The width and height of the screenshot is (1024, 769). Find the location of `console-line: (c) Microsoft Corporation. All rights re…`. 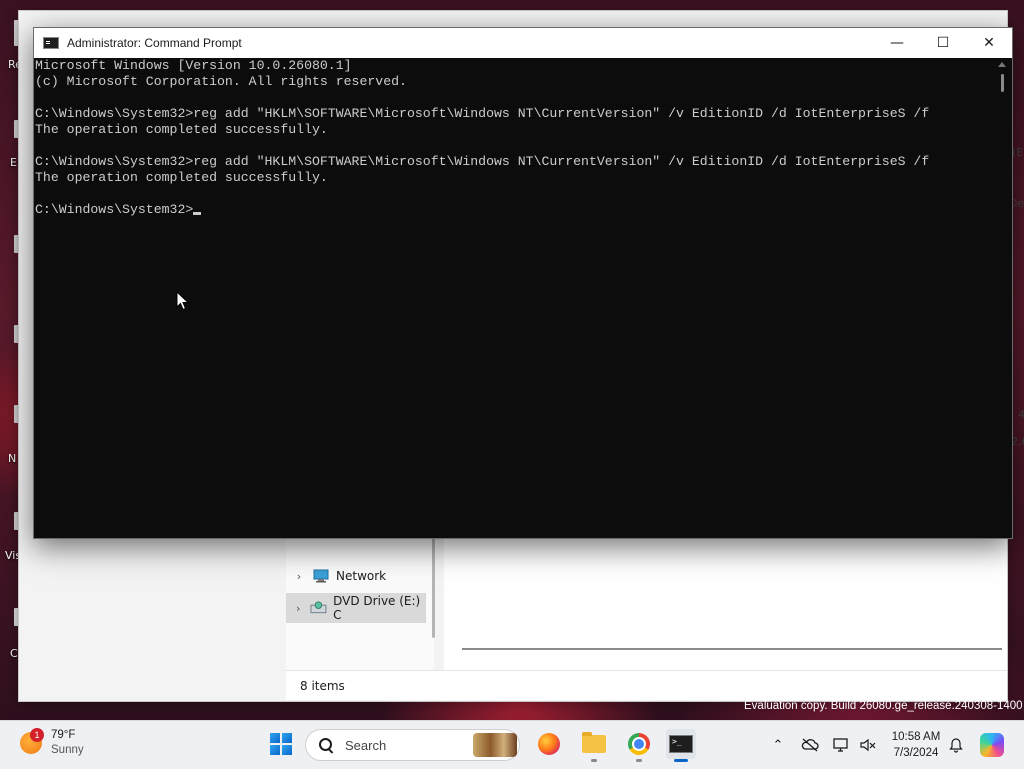

console-line: (c) Microsoft Corporation. All rights re… is located at coordinates (221, 81).